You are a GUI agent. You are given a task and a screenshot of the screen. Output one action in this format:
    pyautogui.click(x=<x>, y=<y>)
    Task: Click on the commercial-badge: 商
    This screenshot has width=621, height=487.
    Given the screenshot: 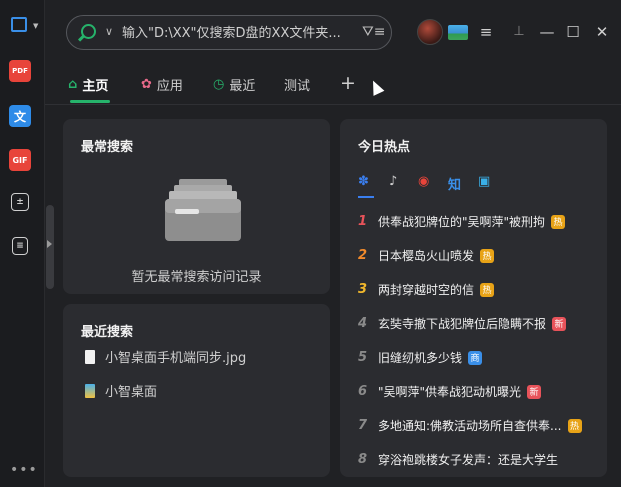 What is the action you would take?
    pyautogui.click(x=475, y=357)
    